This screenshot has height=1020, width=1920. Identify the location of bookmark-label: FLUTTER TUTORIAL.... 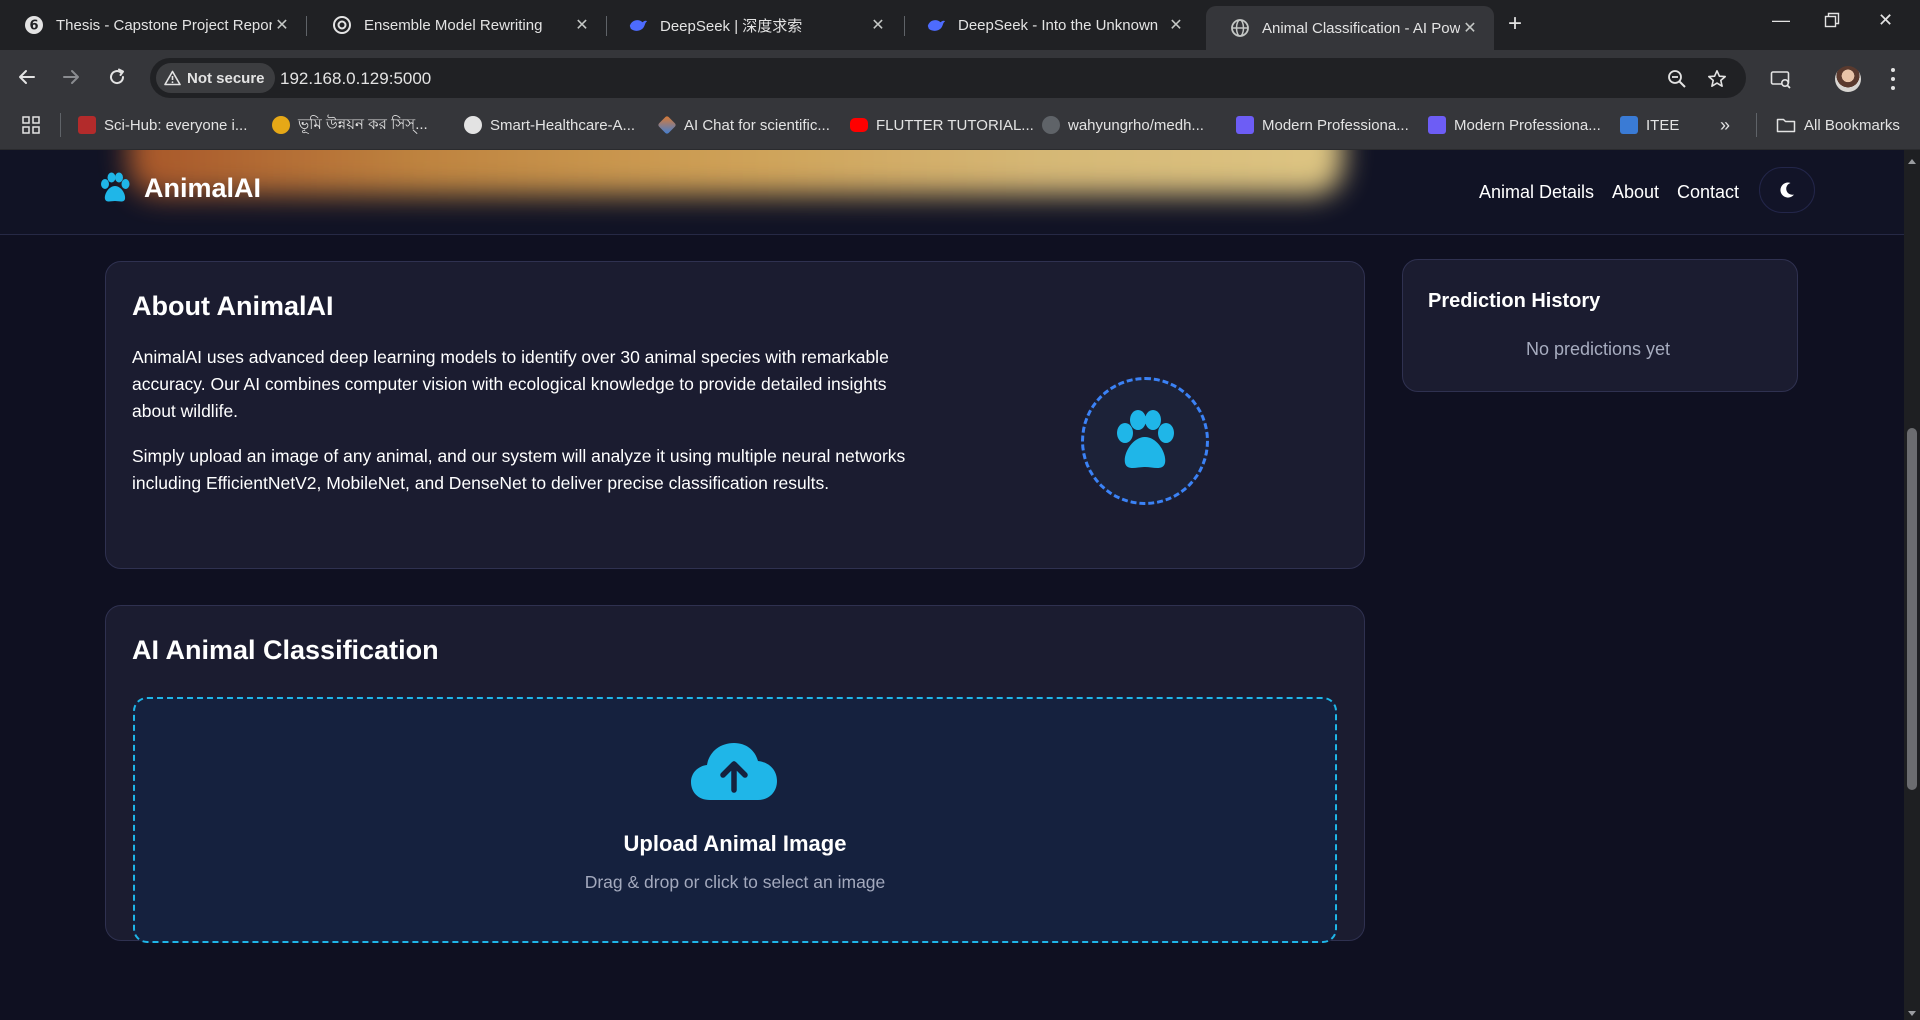
(955, 125).